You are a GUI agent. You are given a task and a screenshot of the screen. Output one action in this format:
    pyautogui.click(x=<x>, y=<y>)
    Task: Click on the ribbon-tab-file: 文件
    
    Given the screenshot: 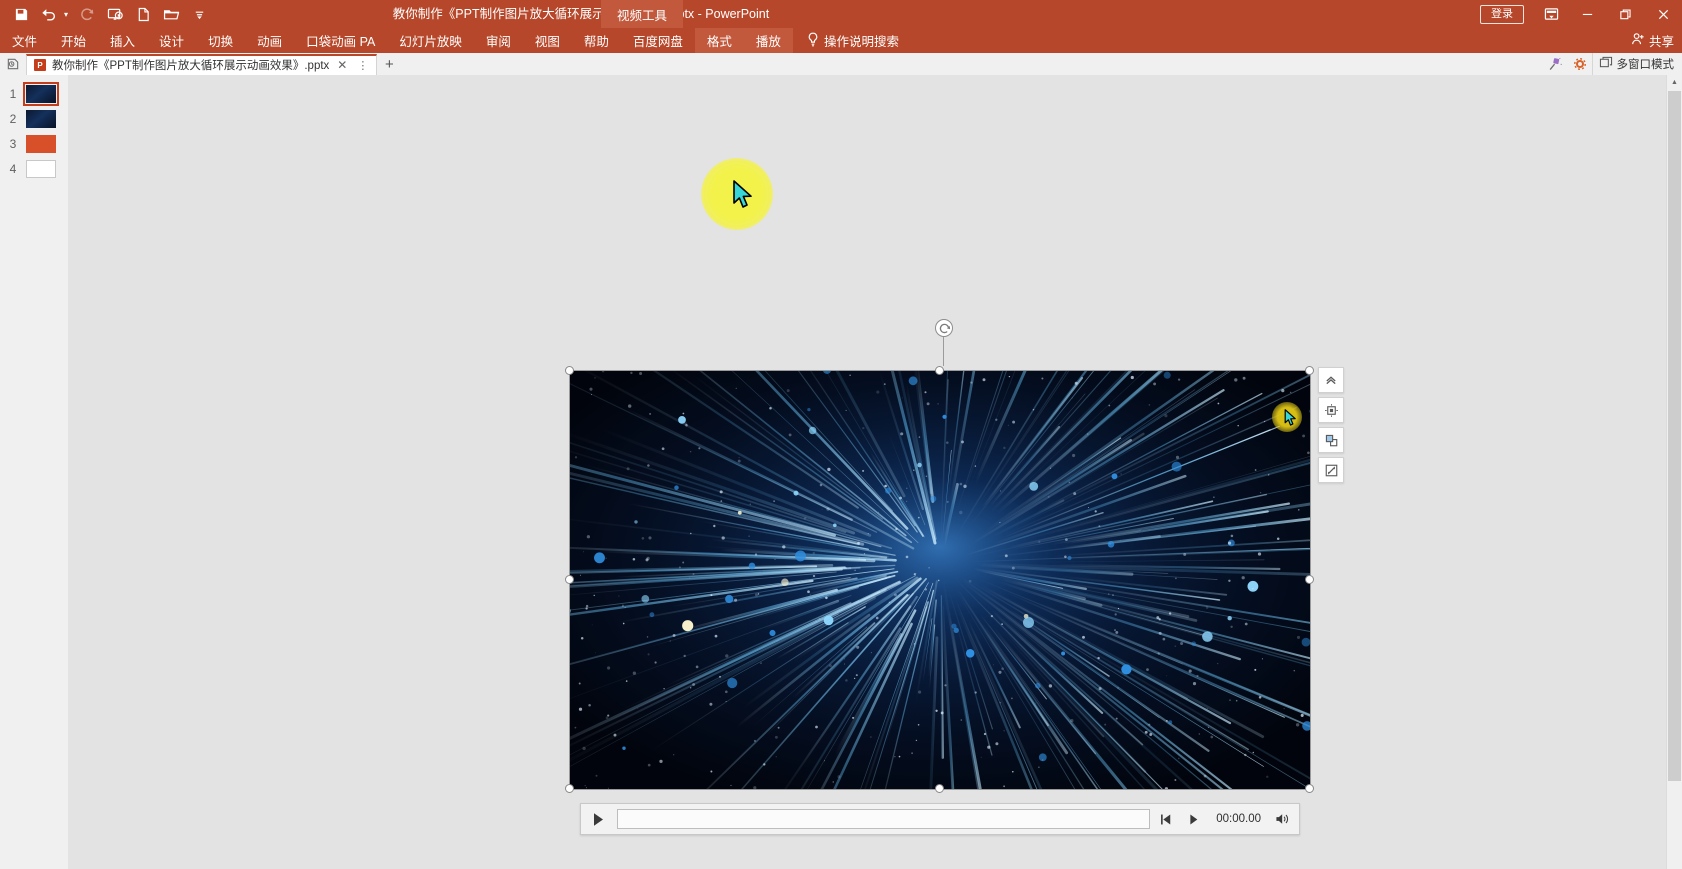 What is the action you would take?
    pyautogui.click(x=24, y=40)
    